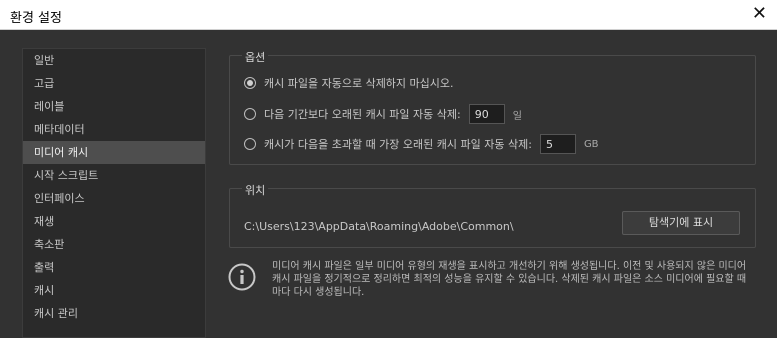  I want to click on option-delete-oldest-row: 캐시가 다음을 초과할 때 가장 오래된 캐시 파일 자동 삭제: GB, so click(421, 144).